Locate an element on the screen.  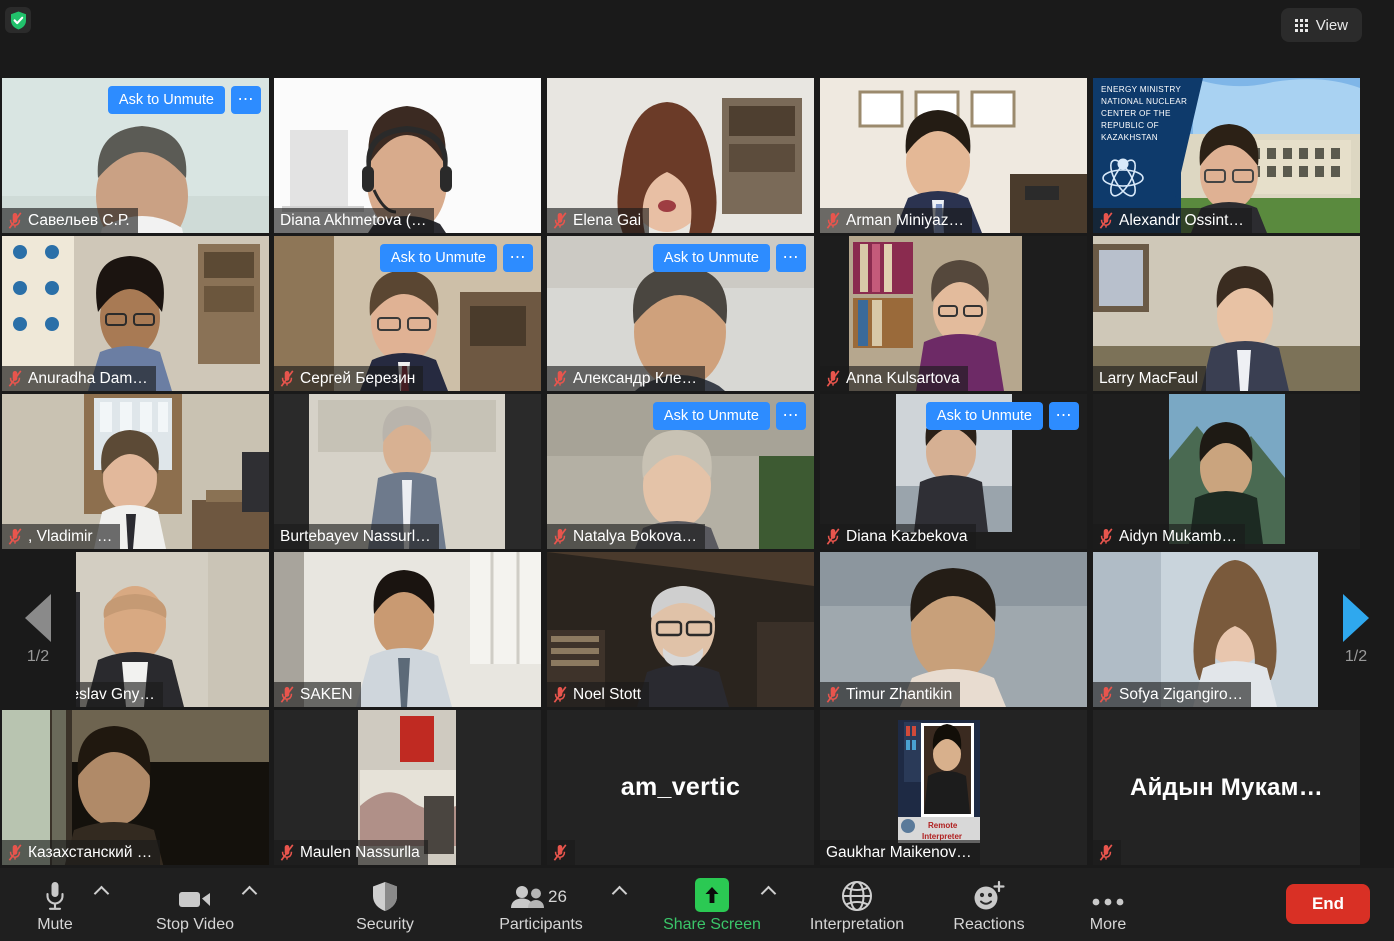
participant-tile: Noel Stott is located at coordinates (680, 629).